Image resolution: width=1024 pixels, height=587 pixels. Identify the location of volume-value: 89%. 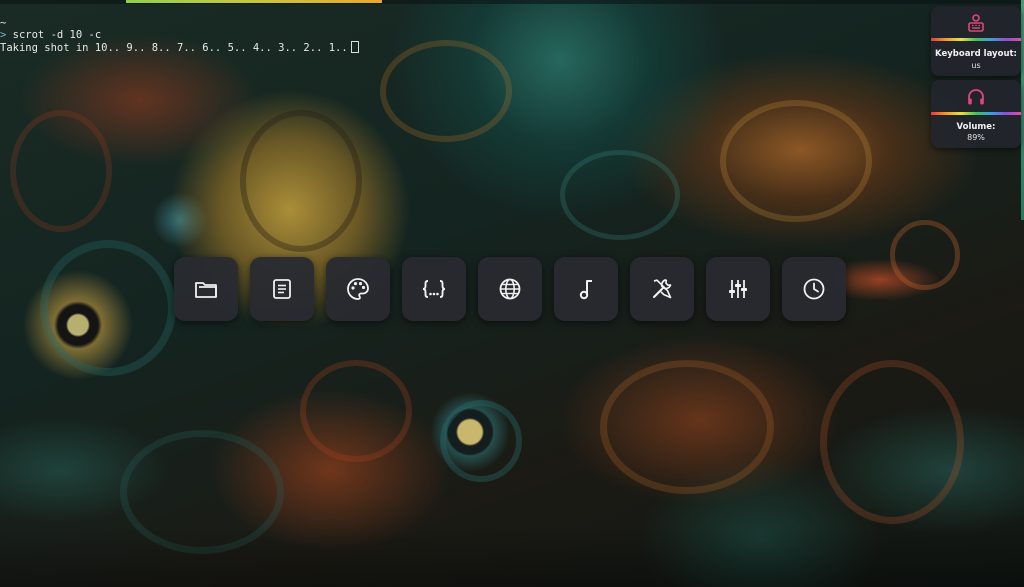
(976, 137).